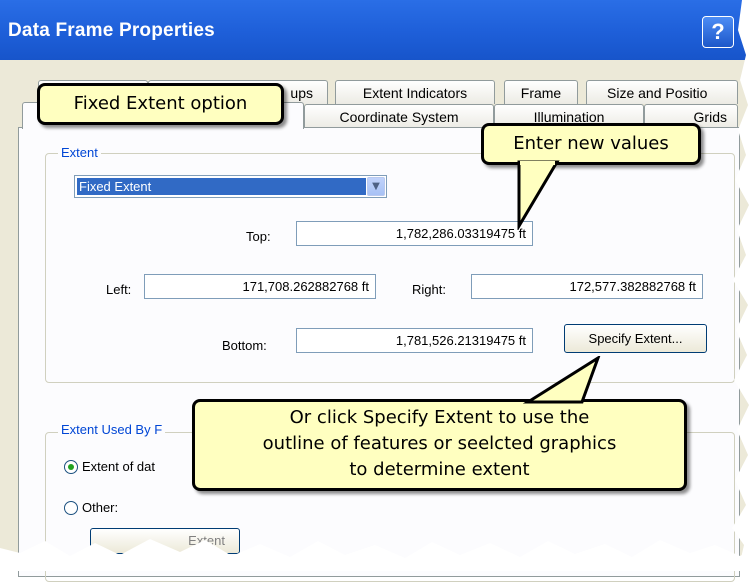  I want to click on extent-mode-value: Fixed Extent, so click(221, 186).